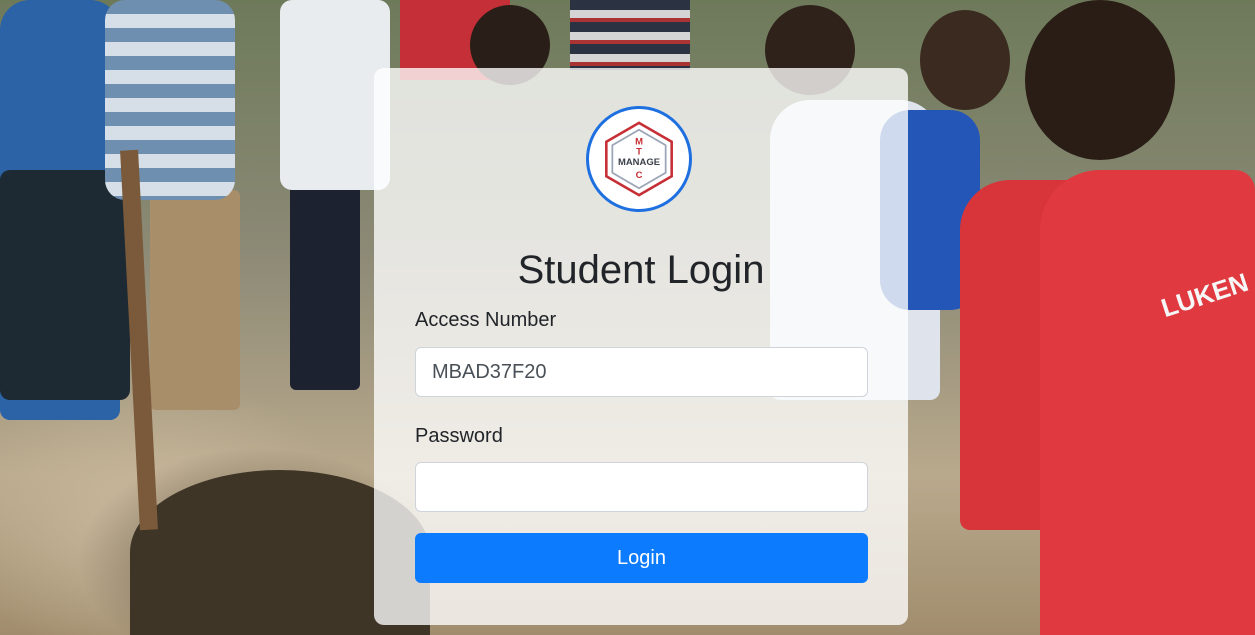 This screenshot has width=1255, height=635. What do you see at coordinates (641, 270) in the screenshot?
I see `page-title: Student Login` at bounding box center [641, 270].